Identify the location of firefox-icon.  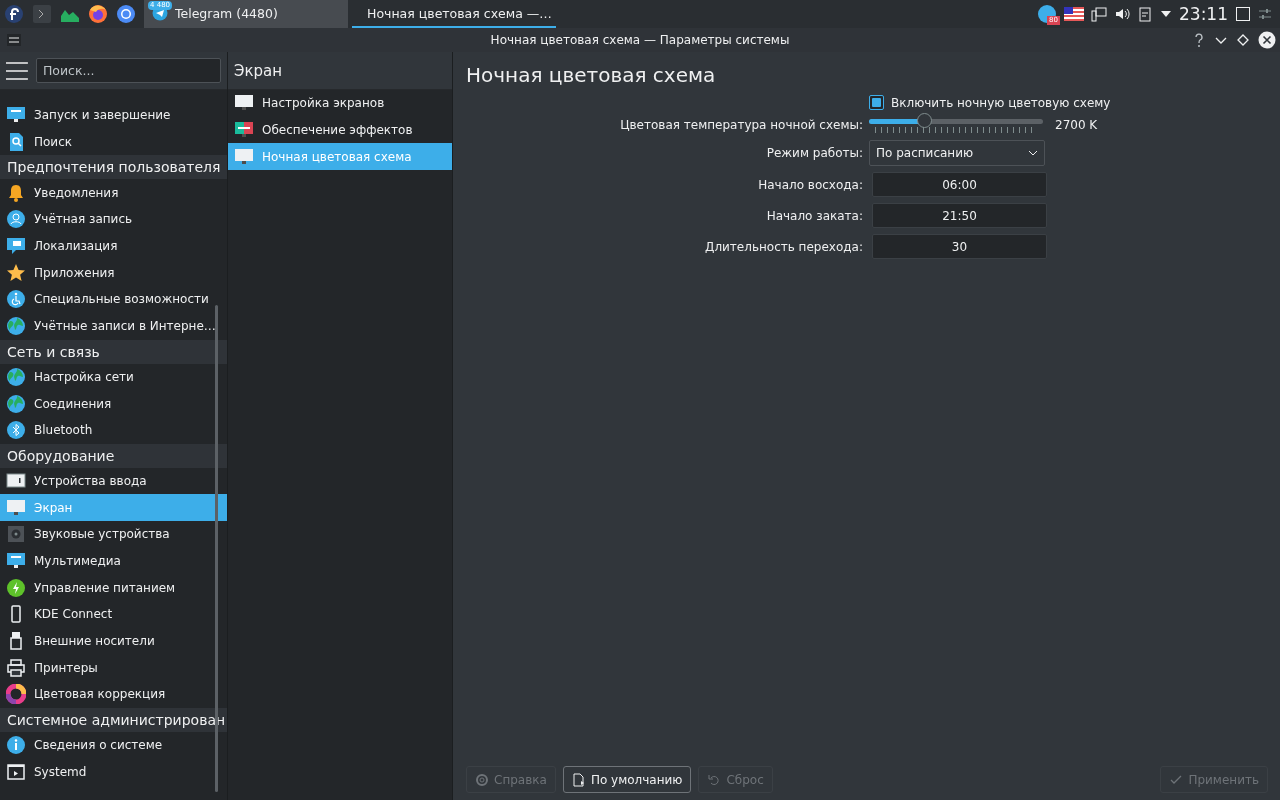
(98, 14).